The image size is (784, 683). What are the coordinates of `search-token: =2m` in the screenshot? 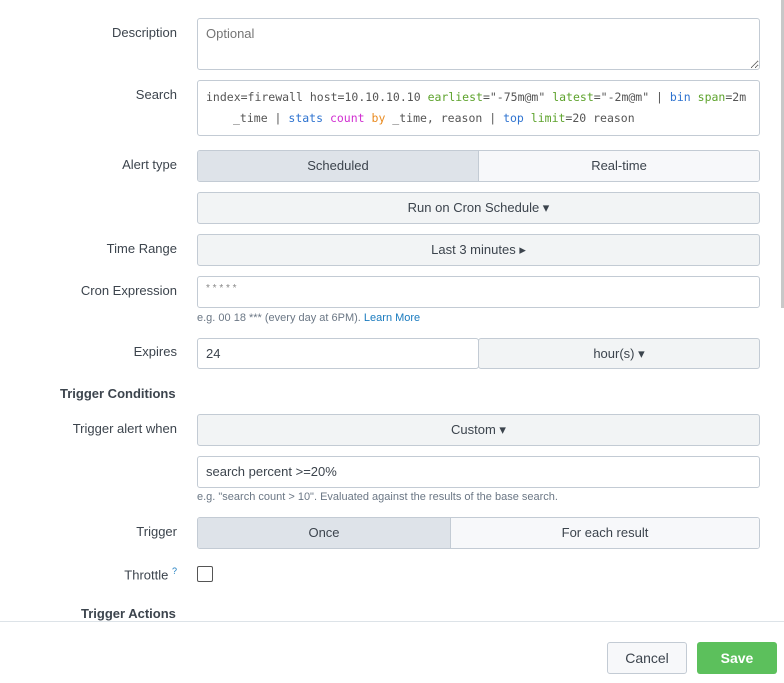 It's located at (736, 97).